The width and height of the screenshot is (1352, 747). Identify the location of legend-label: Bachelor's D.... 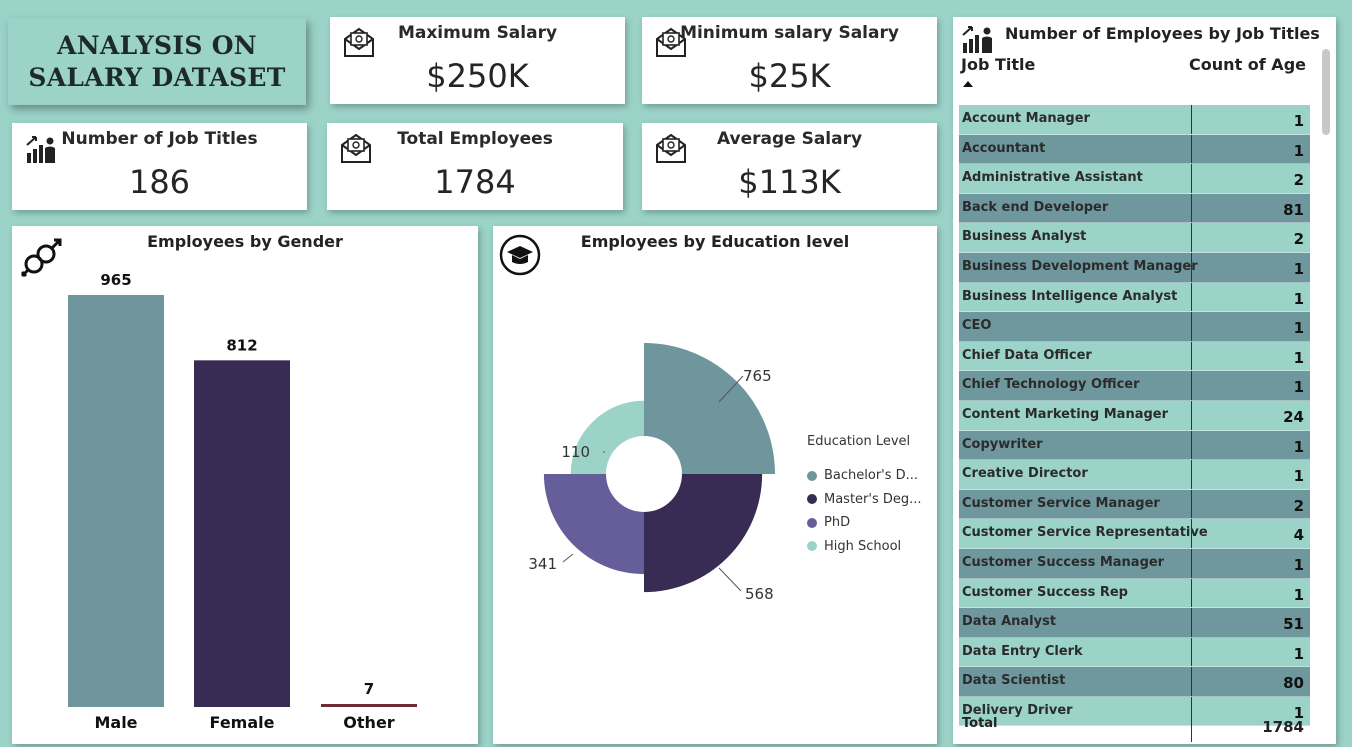
(871, 476).